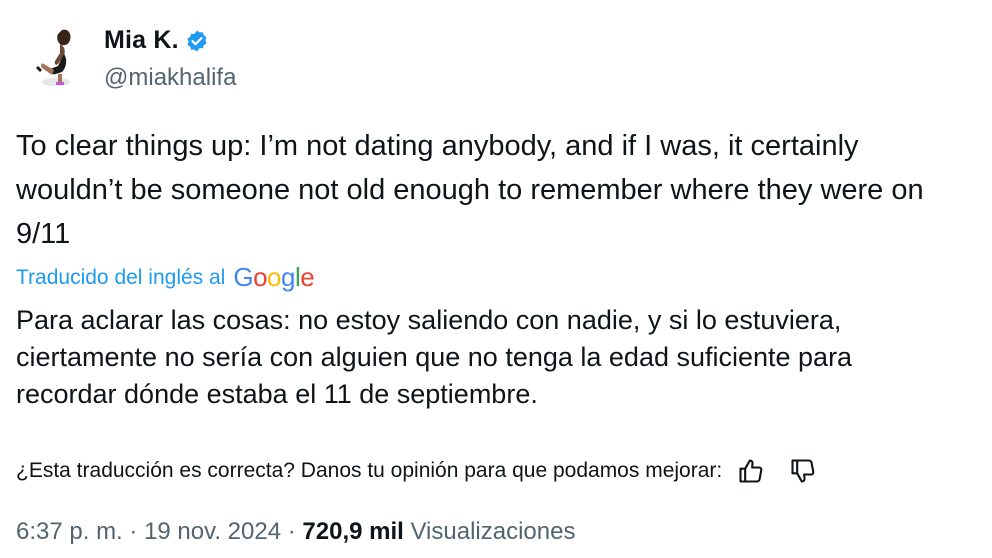 The image size is (992, 558). Describe the element at coordinates (352, 531) in the screenshot. I see `views-count: 720,9 mil` at that location.